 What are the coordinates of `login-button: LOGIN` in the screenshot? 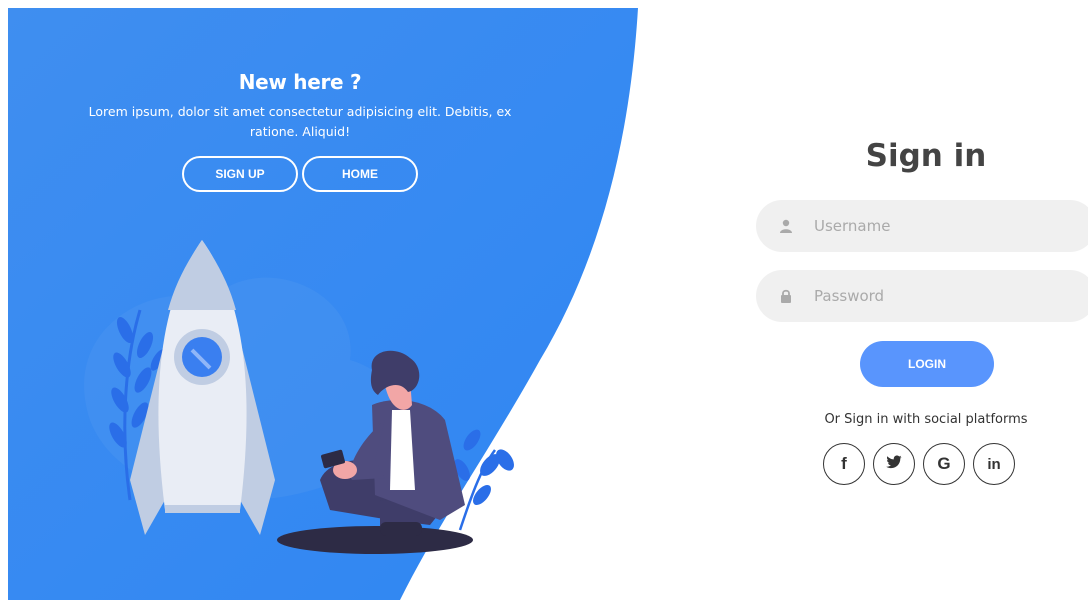 It's located at (927, 364).